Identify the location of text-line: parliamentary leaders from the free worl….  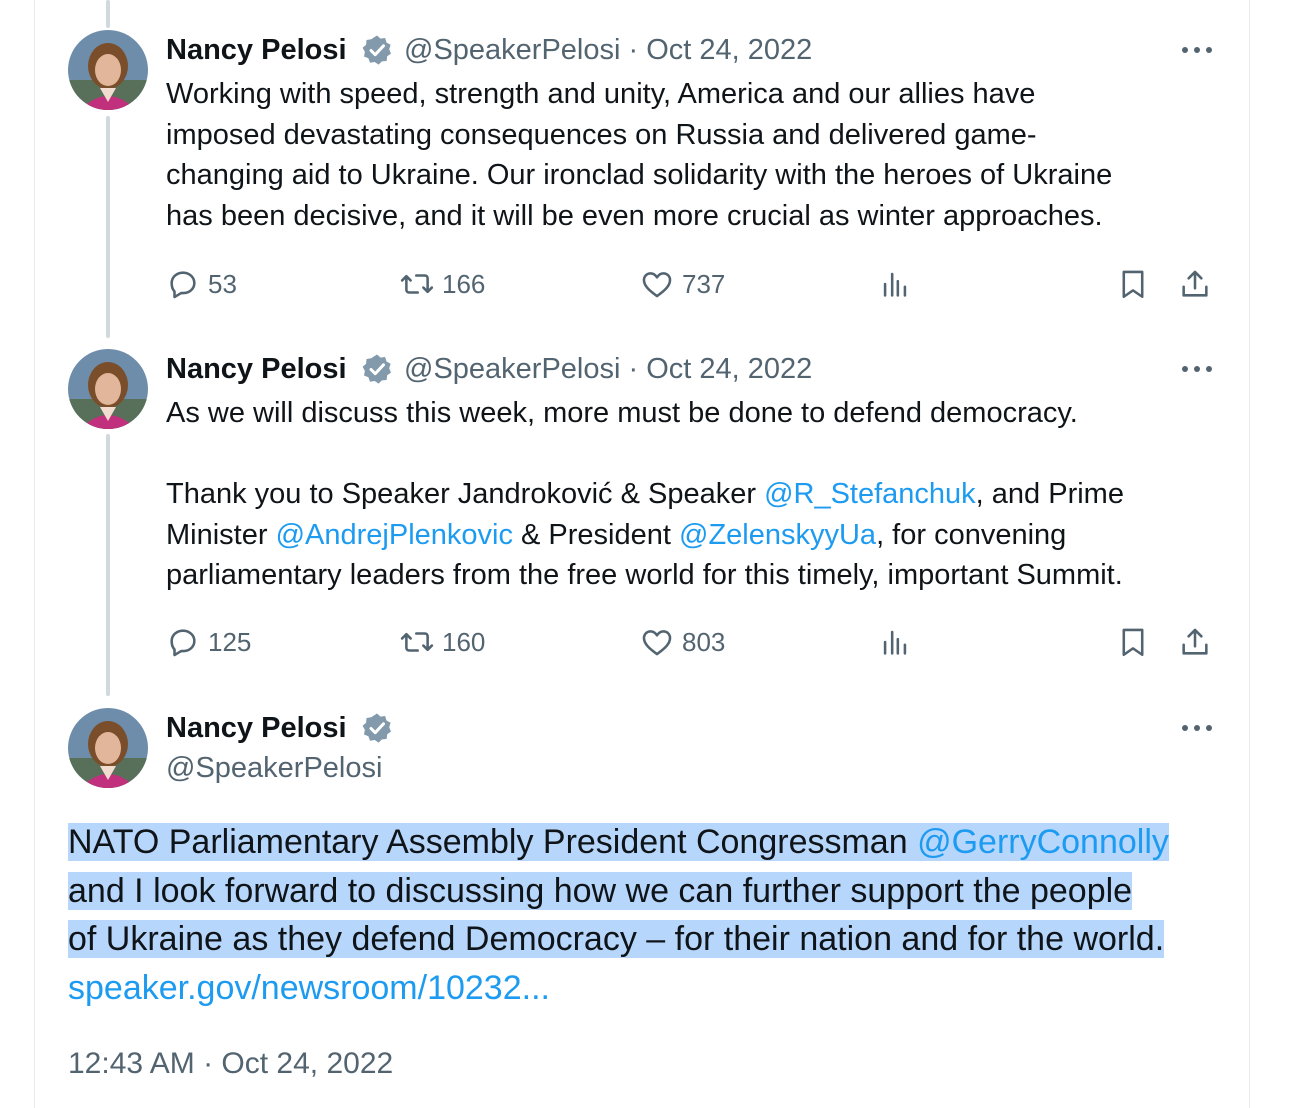
(644, 575).